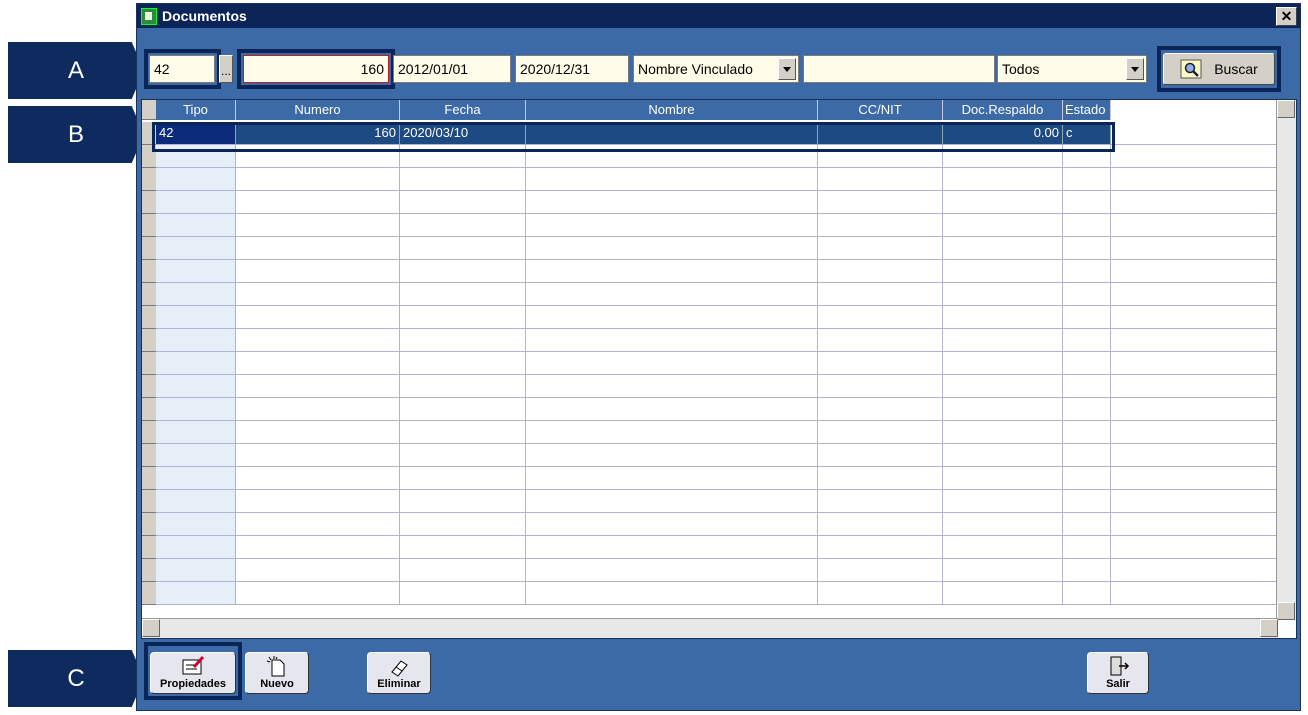 This screenshot has height=715, width=1308. I want to click on nuevo-button: Nuevo, so click(277, 673).